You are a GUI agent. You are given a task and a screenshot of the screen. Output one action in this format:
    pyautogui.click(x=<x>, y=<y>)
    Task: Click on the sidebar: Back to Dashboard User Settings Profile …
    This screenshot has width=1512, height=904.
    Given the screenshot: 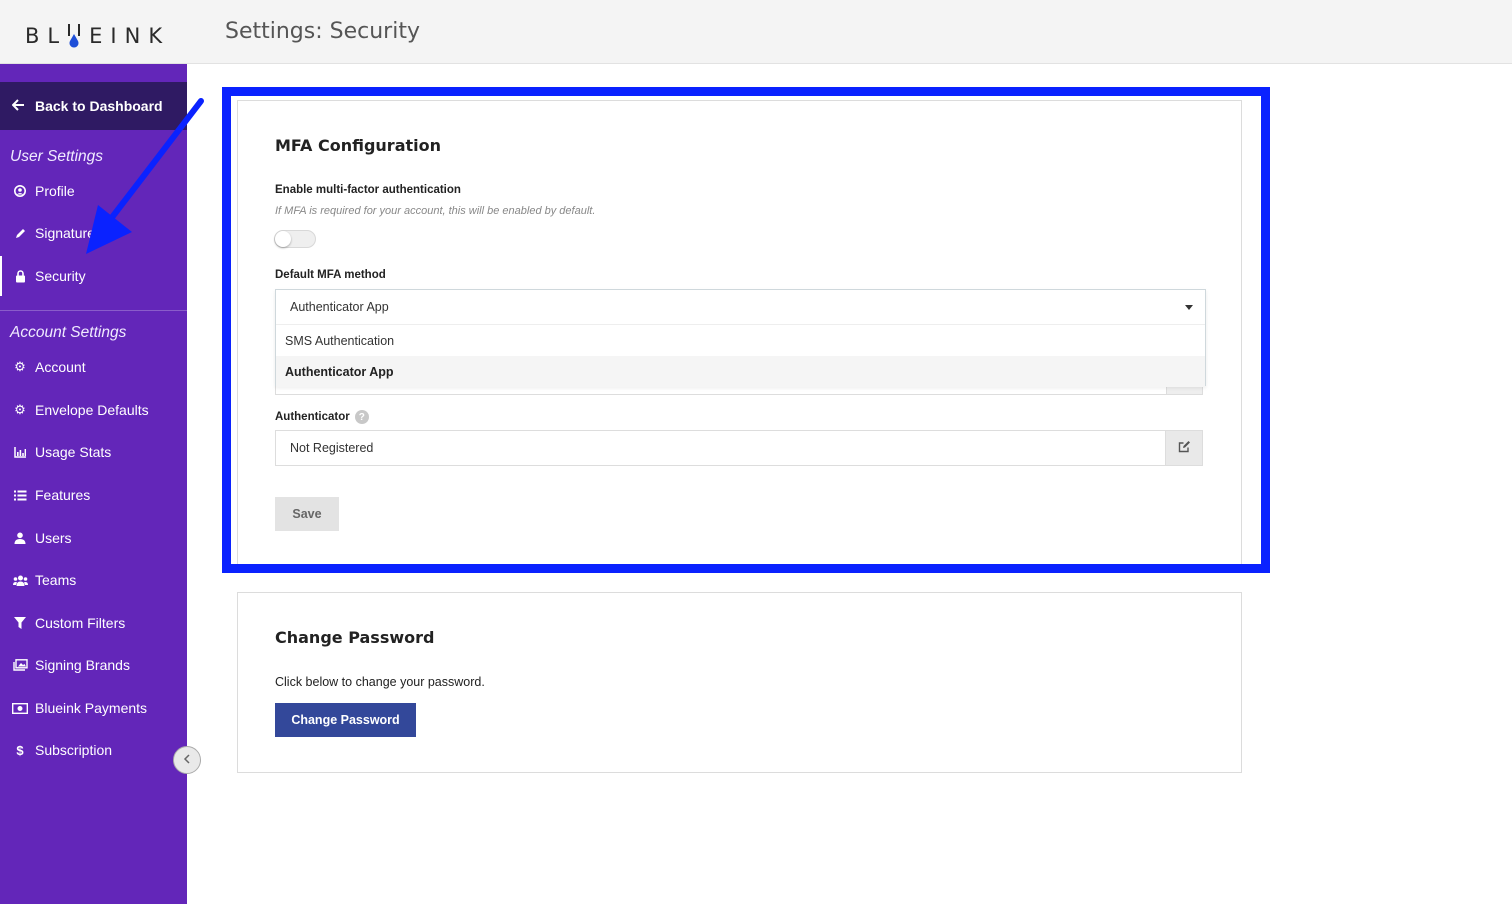 What is the action you would take?
    pyautogui.click(x=93, y=484)
    